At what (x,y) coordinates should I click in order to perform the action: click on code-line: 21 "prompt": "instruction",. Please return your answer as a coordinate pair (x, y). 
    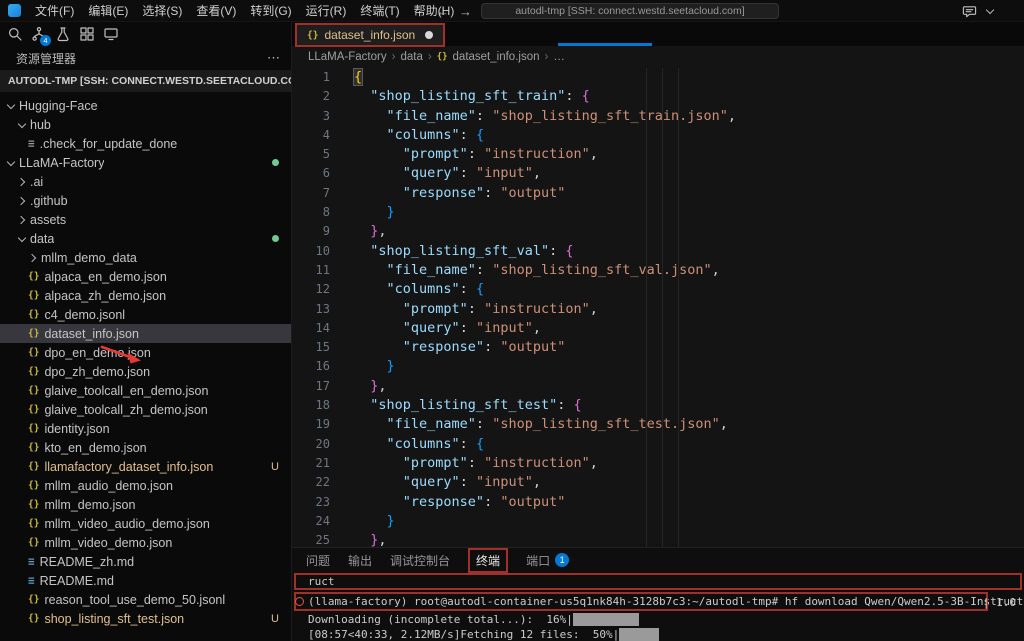
    Looking at the image, I should click on (658, 463).